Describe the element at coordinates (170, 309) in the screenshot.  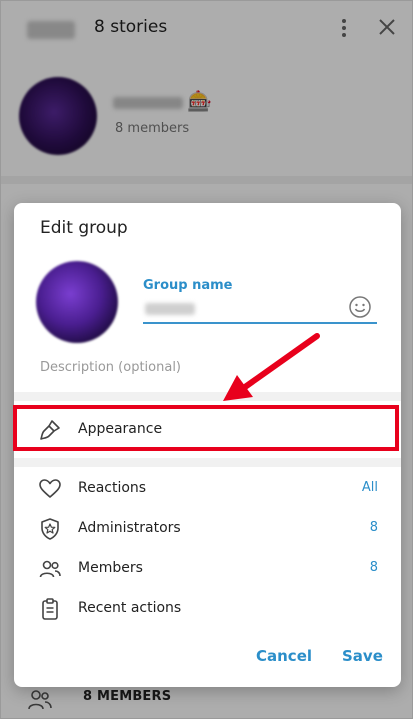
I see `group-name-input` at that location.